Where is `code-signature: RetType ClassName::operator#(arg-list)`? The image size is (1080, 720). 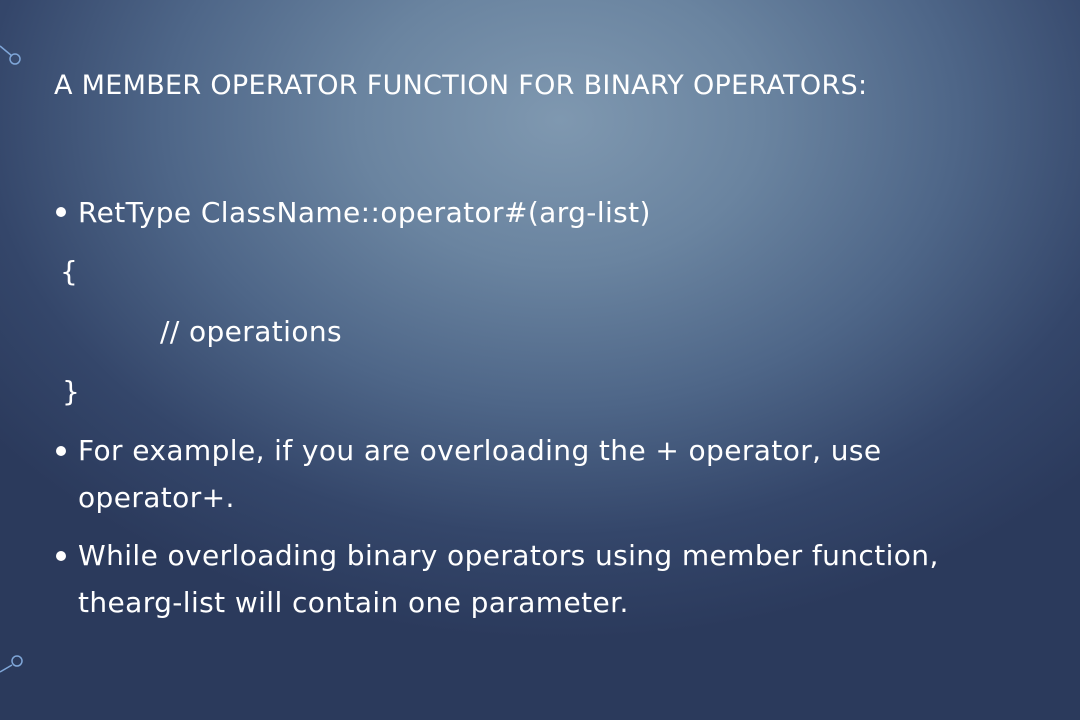
code-signature: RetType ClassName::operator#(arg-list) is located at coordinates (364, 212).